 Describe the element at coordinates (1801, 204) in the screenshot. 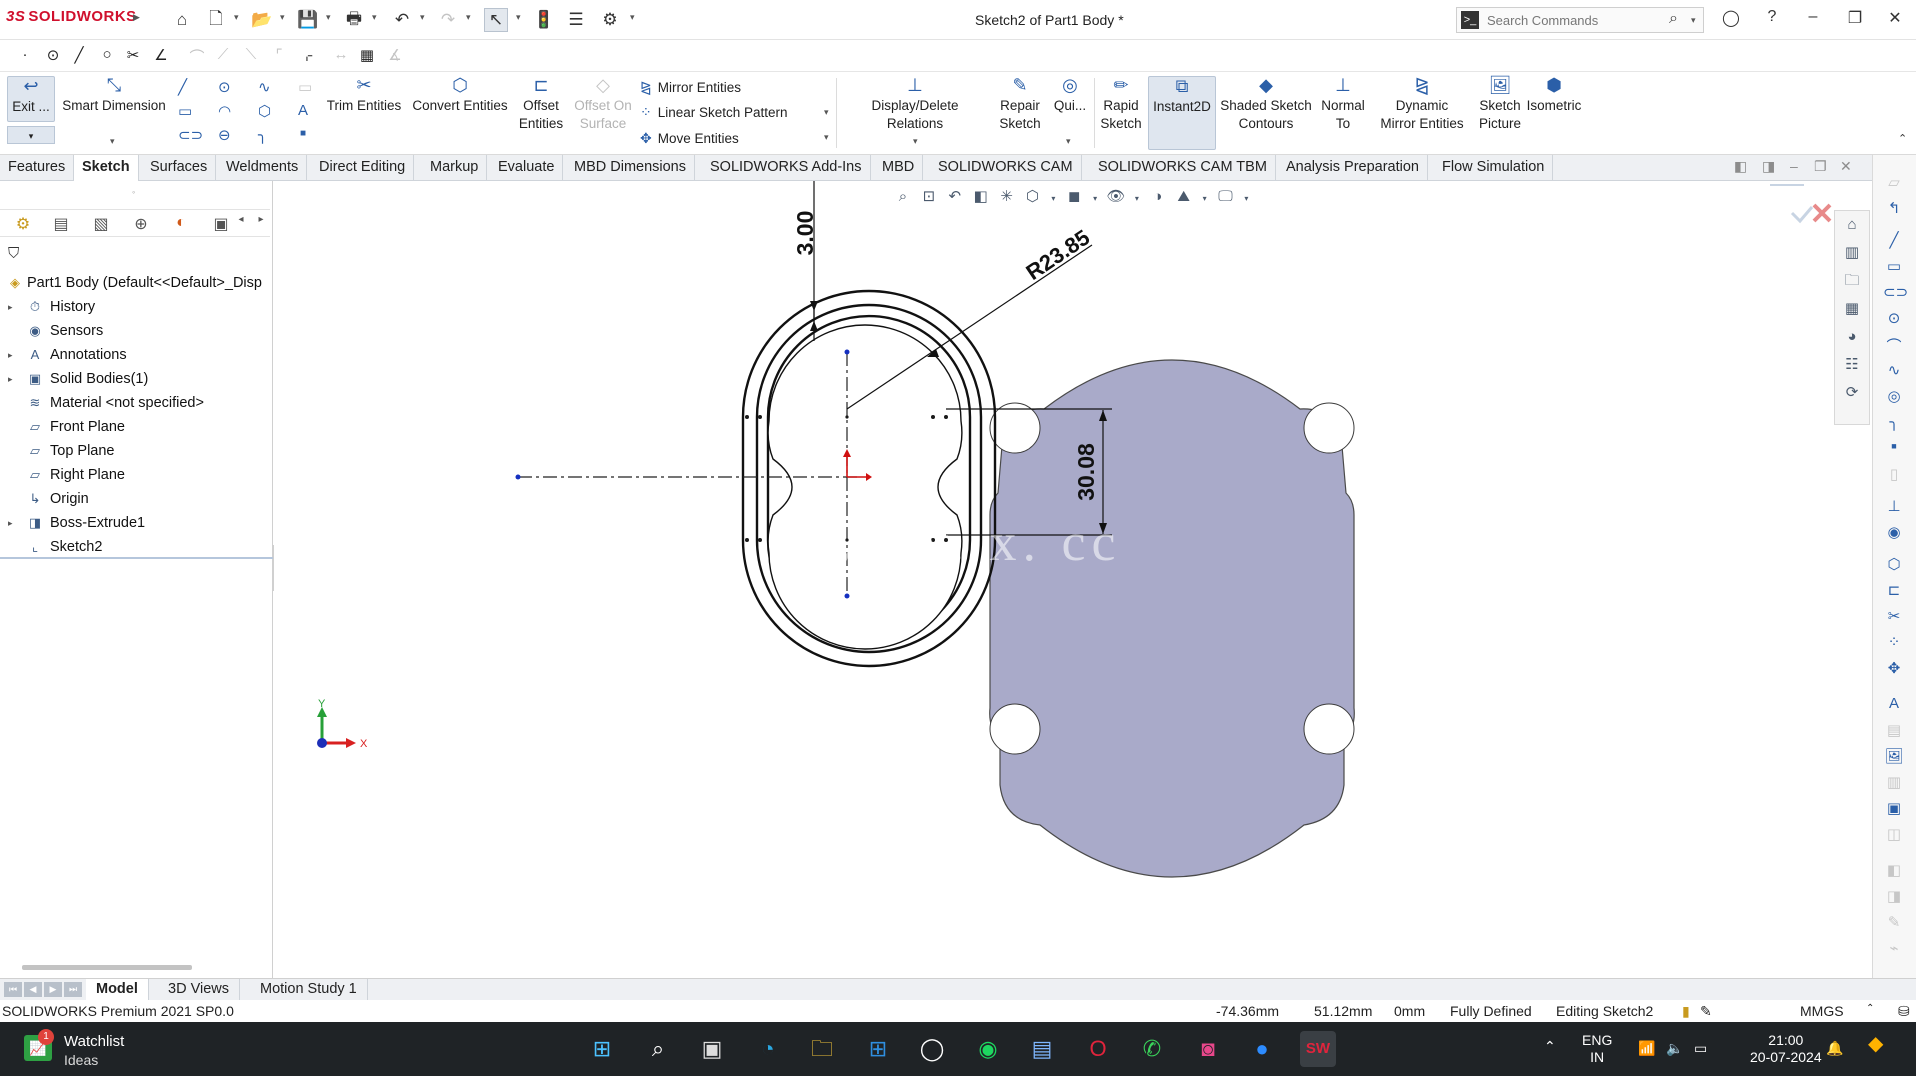

I see `confirmation-corner` at that location.